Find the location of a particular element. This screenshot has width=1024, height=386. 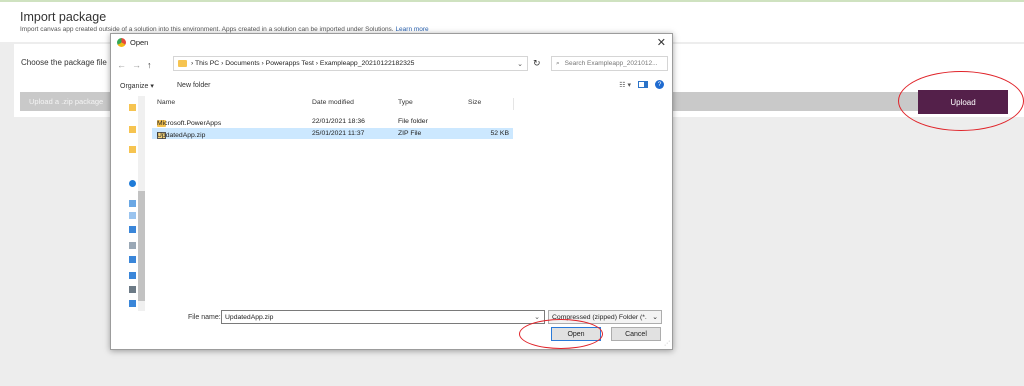

up-arrow-icon: ↑ is located at coordinates (149, 65).